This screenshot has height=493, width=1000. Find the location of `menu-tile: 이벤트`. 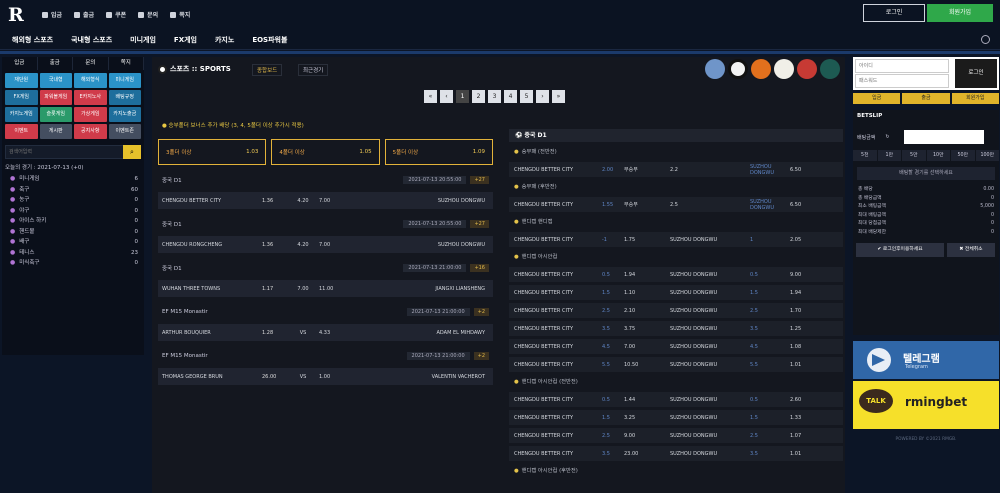

menu-tile: 이벤트 is located at coordinates (21, 131).